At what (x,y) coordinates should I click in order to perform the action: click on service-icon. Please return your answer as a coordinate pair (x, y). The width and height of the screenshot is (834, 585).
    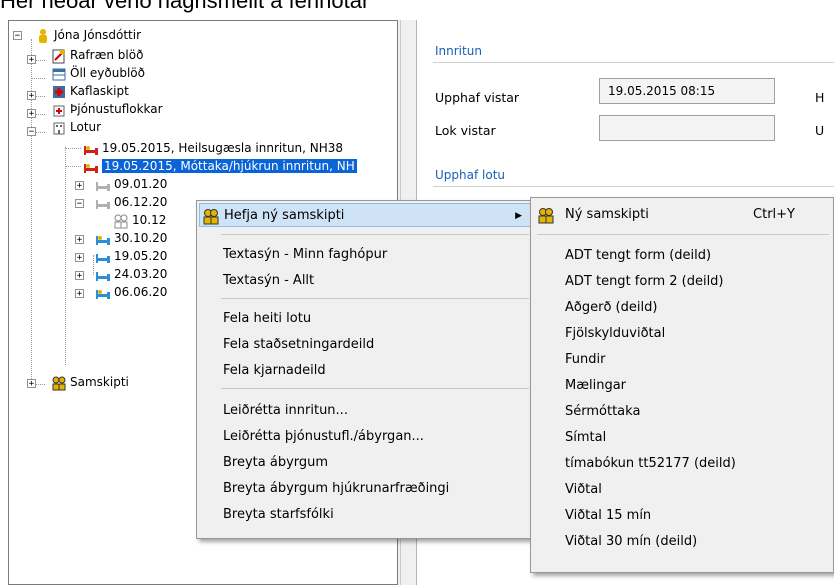
    Looking at the image, I should click on (59, 110).